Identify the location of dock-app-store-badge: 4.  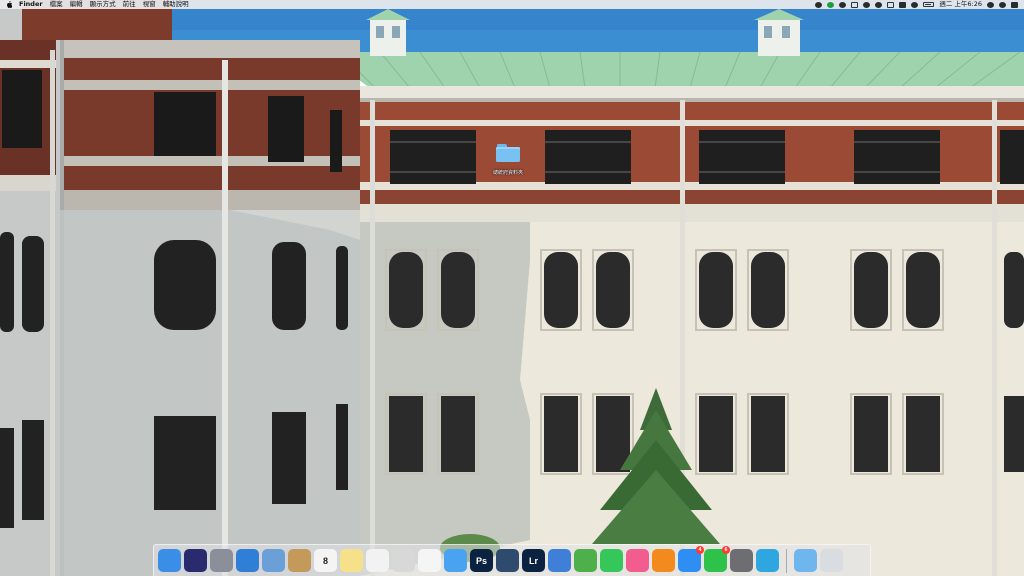
(700, 550).